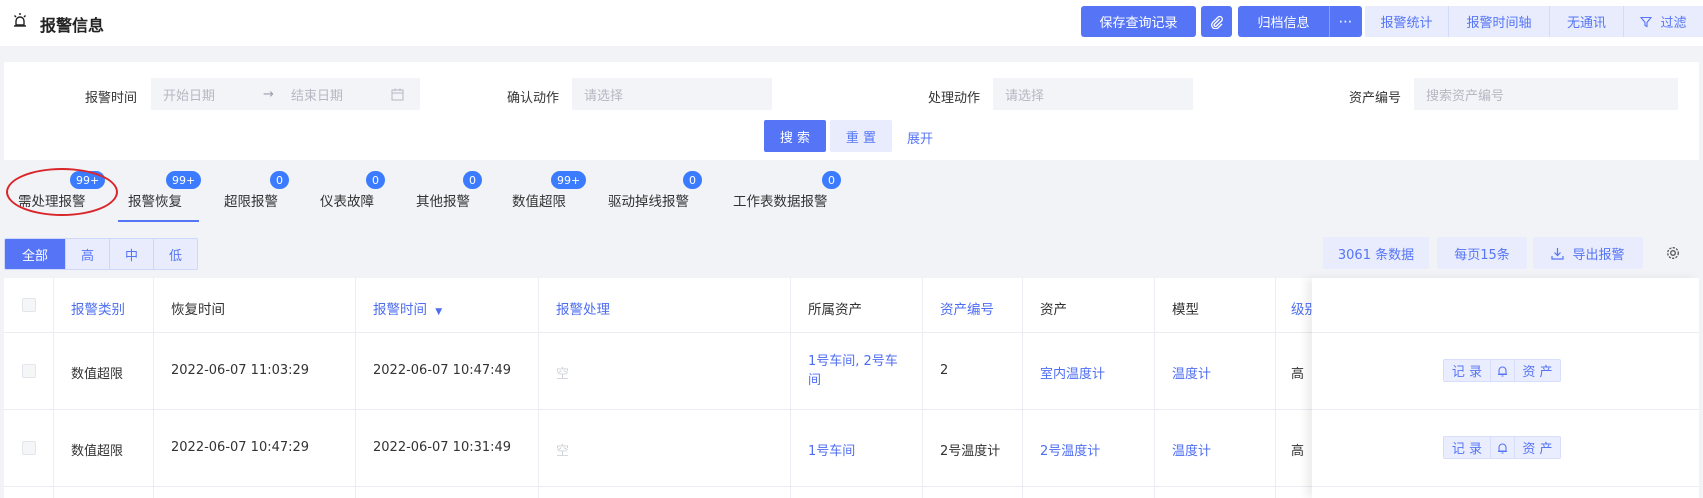 The width and height of the screenshot is (1703, 498). I want to click on filter-label: 过滤, so click(1673, 23).